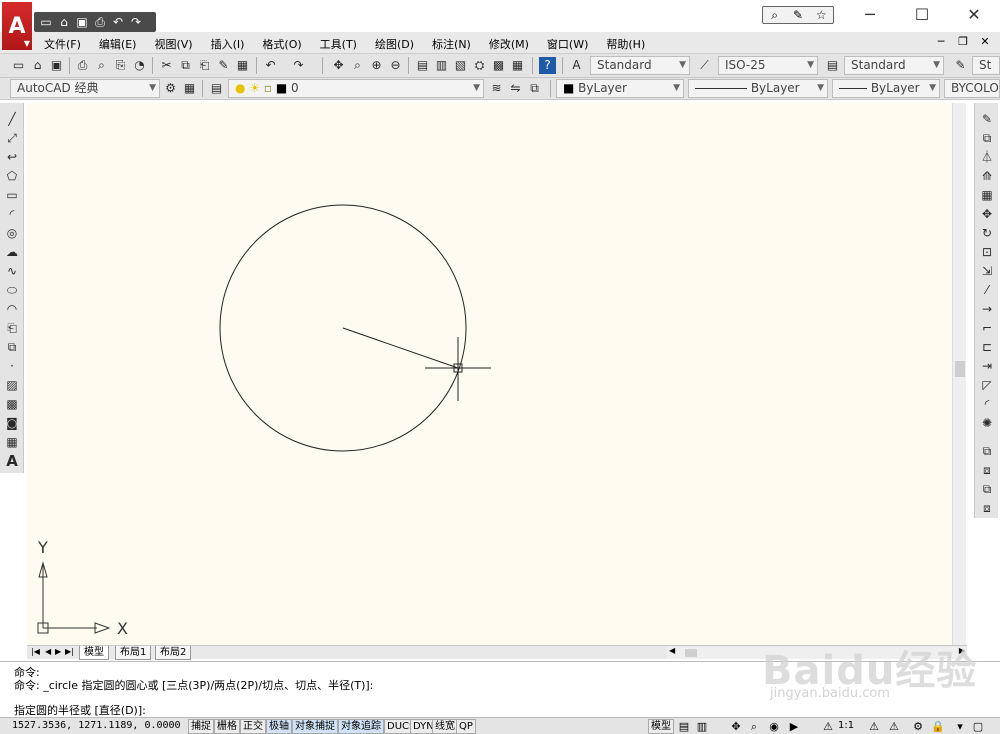 The width and height of the screenshot is (1000, 734). Describe the element at coordinates (216, 88) in the screenshot. I see `layer-properties-icon: ▤` at that location.